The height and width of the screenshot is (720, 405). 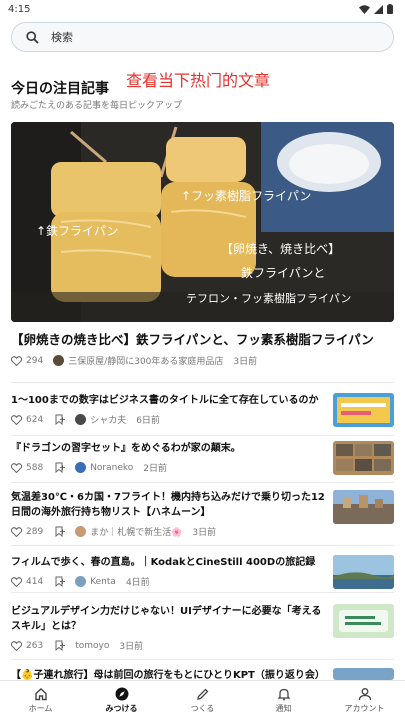 What do you see at coordinates (202, 37) in the screenshot?
I see `search-bar: 検索` at bounding box center [202, 37].